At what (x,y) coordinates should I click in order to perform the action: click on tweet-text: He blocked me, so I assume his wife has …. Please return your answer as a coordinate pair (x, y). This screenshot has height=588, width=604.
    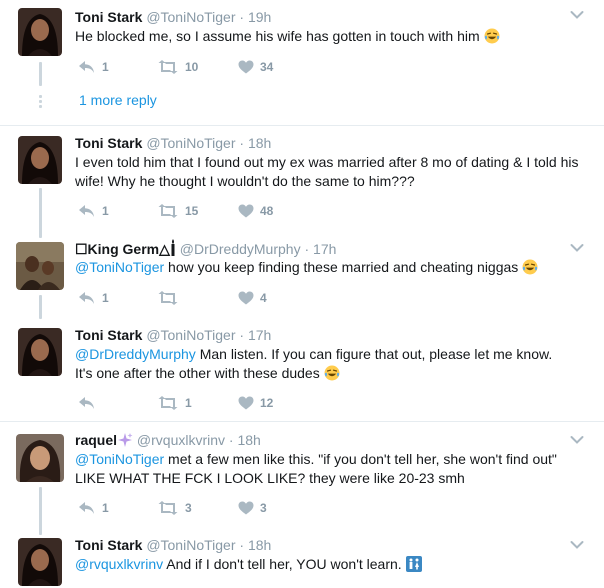
    Looking at the image, I should click on (330, 36).